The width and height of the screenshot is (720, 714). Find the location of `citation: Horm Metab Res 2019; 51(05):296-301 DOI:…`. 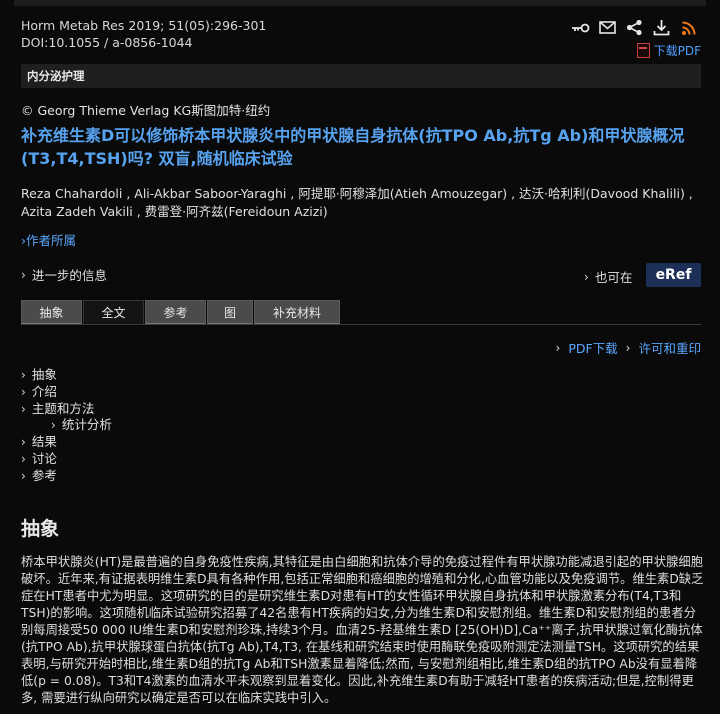

citation: Horm Metab Res 2019; 51(05):296-301 DOI:… is located at coordinates (143, 34).